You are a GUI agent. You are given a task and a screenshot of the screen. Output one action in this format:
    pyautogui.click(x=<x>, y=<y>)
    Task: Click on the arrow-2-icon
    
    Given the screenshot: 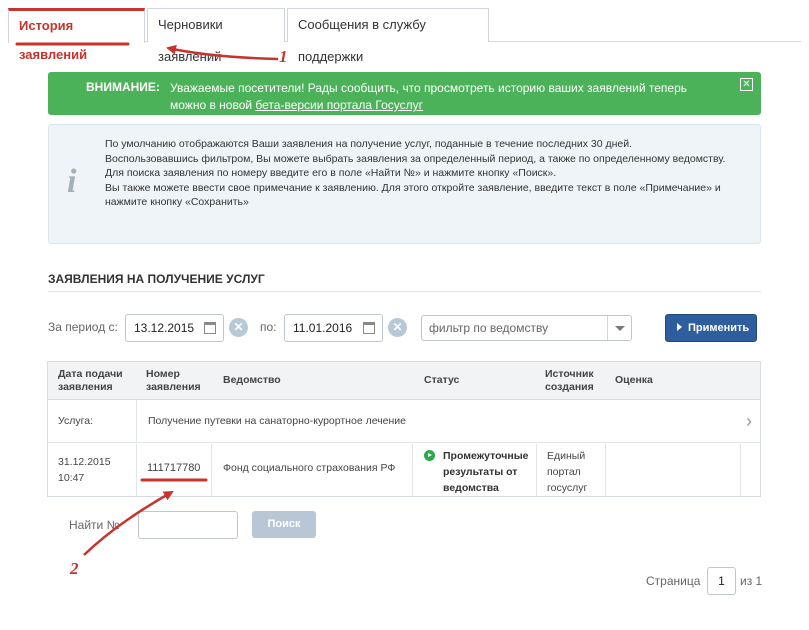 What is the action you would take?
    pyautogui.click(x=128, y=523)
    